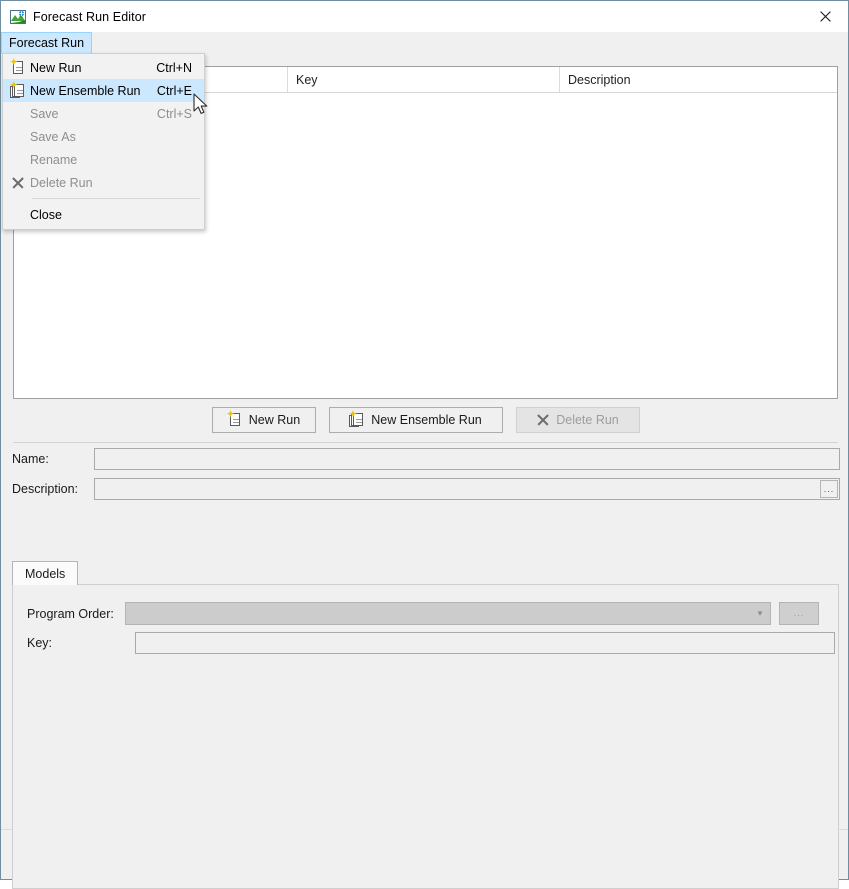 This screenshot has width=849, height=889. Describe the element at coordinates (760, 613) in the screenshot. I see `chevron-down-icon: ▾` at that location.